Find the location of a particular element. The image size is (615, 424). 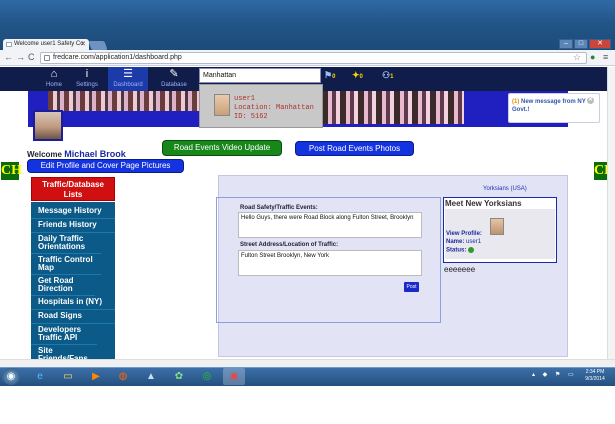

system-tray-icons: ▴ ◆ ⚑ ▭ is located at coordinates (554, 374).